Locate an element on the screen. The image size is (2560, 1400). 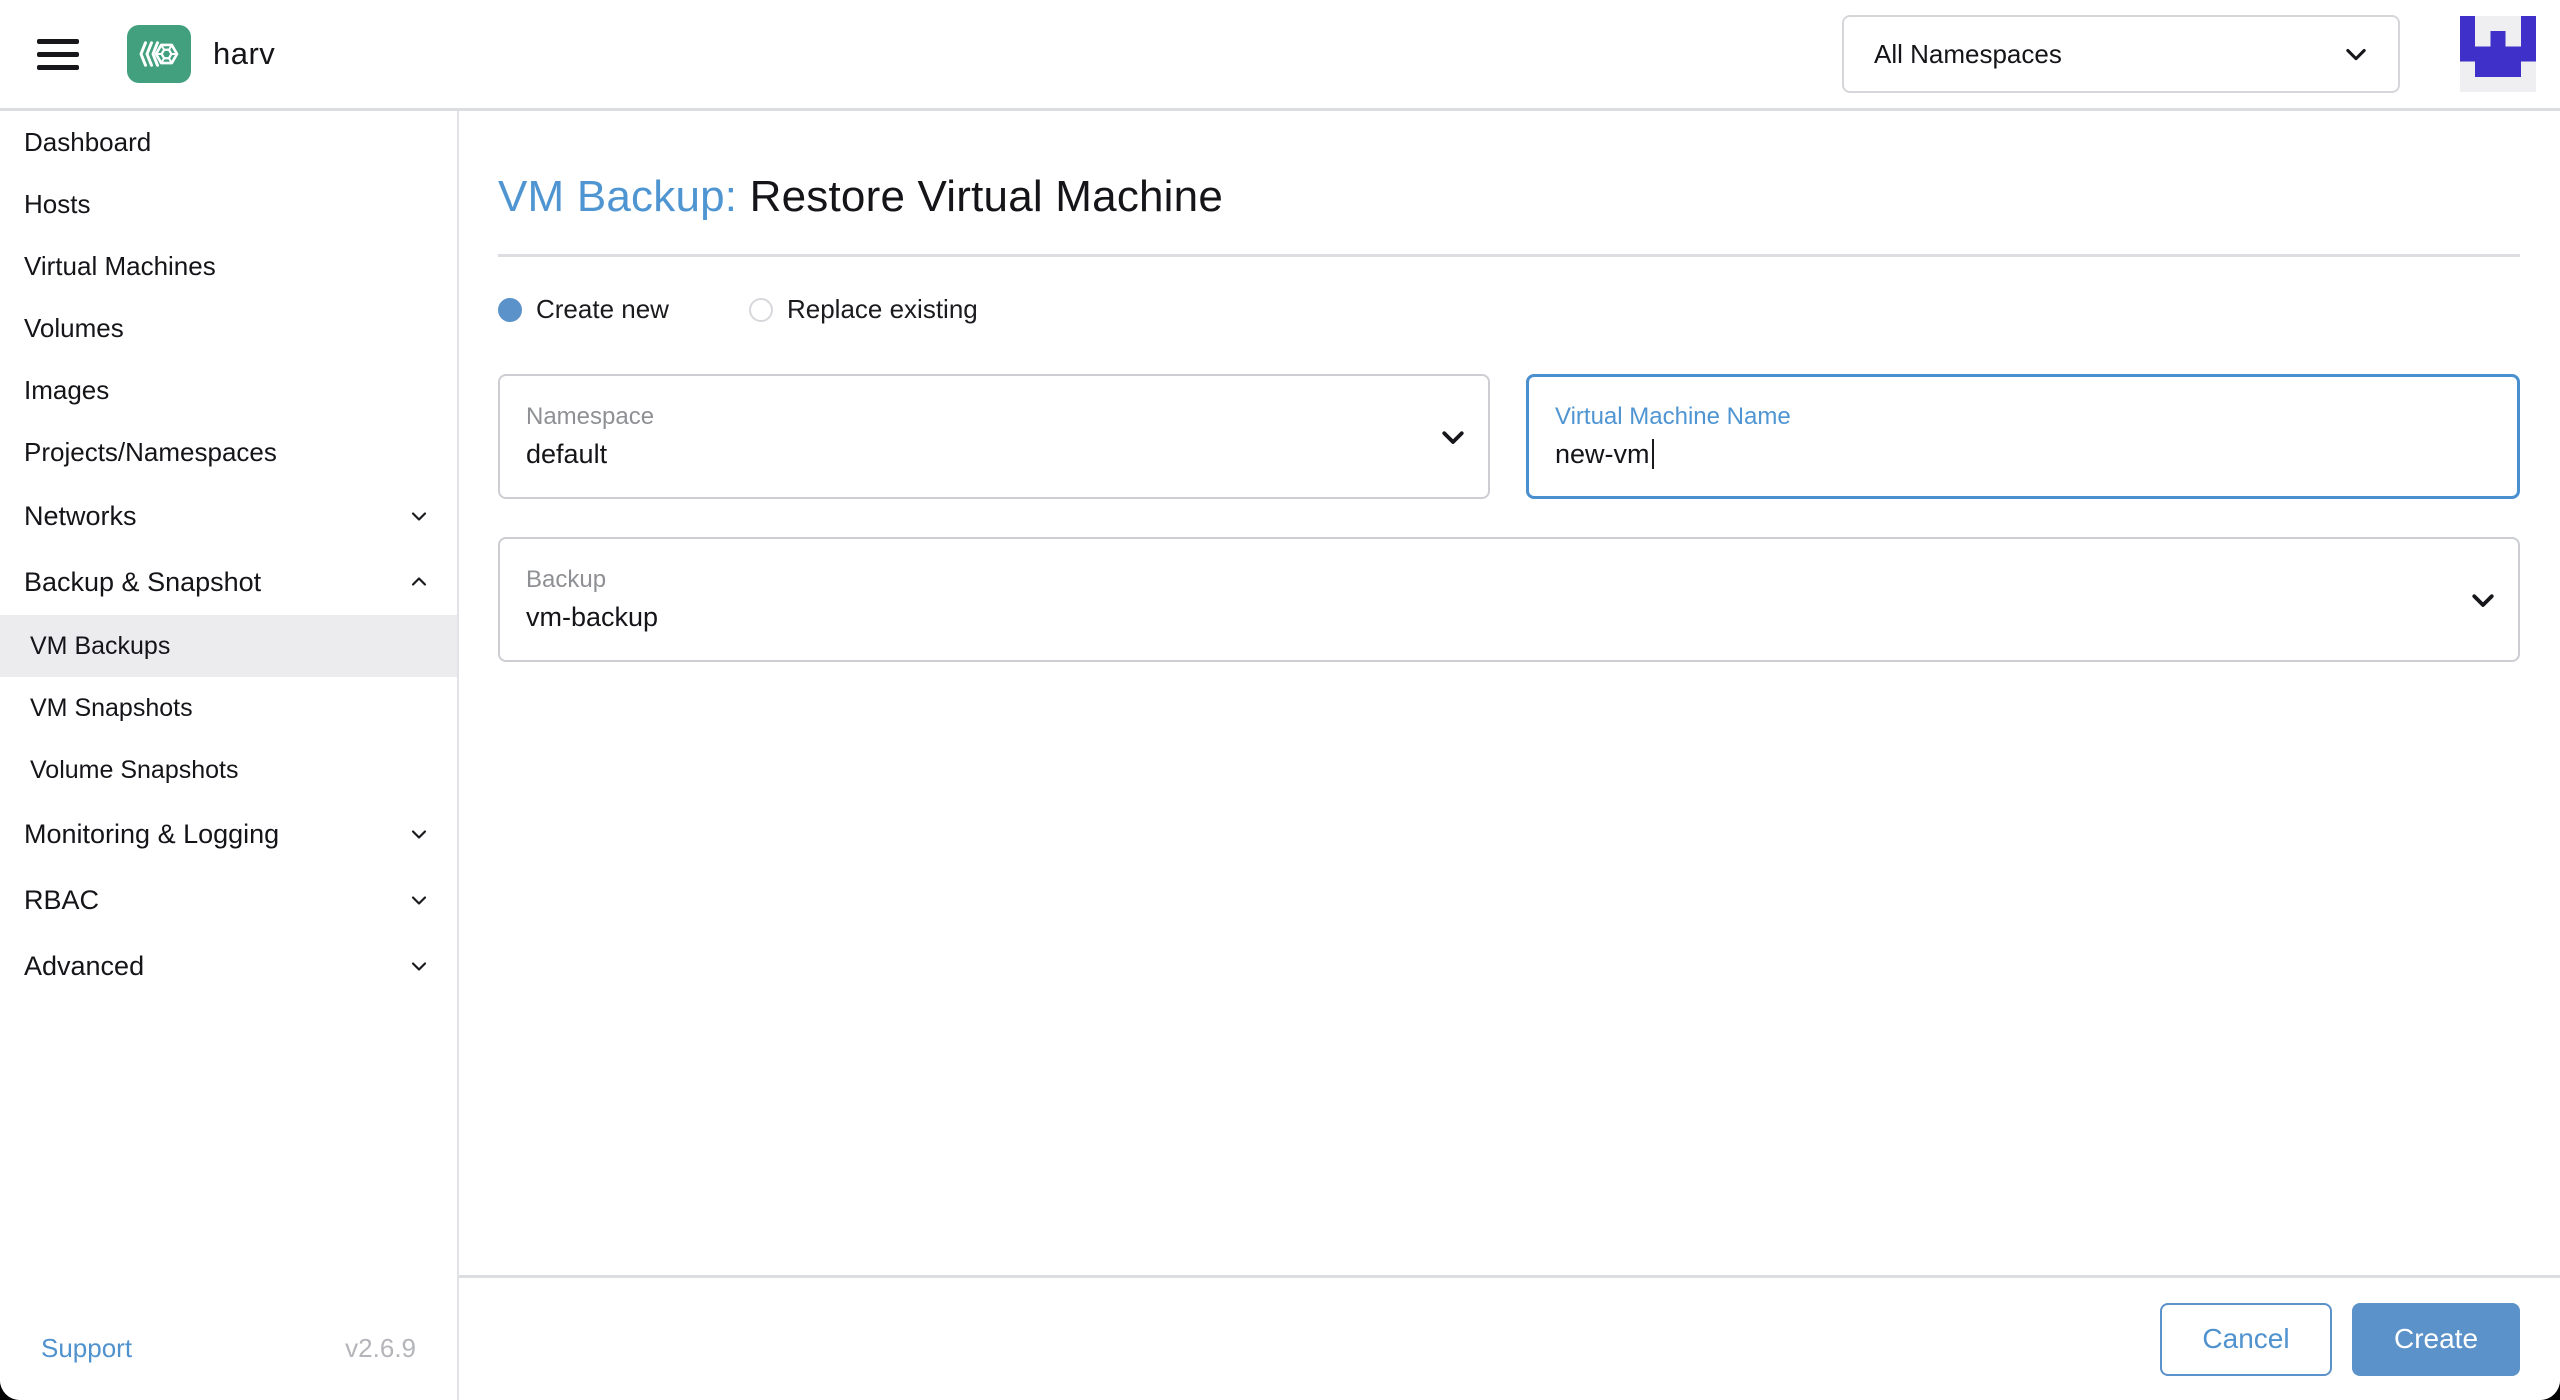
radio-replace-existing: Replace existing is located at coordinates (863, 309).